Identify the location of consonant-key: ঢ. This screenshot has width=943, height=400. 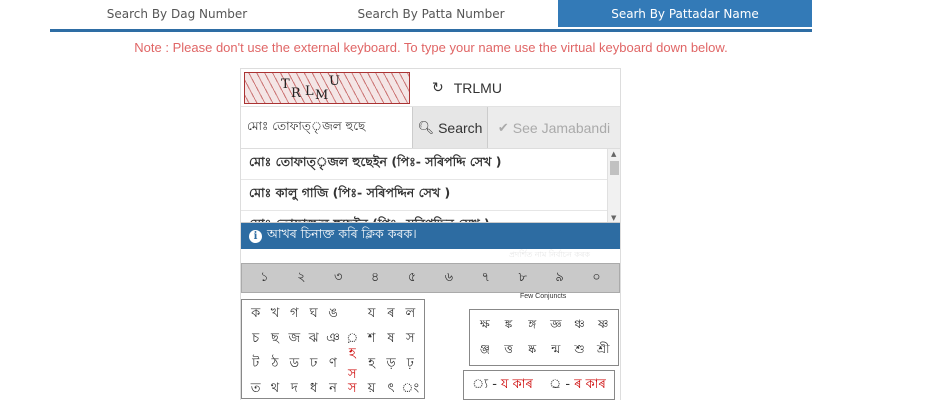
(313, 364).